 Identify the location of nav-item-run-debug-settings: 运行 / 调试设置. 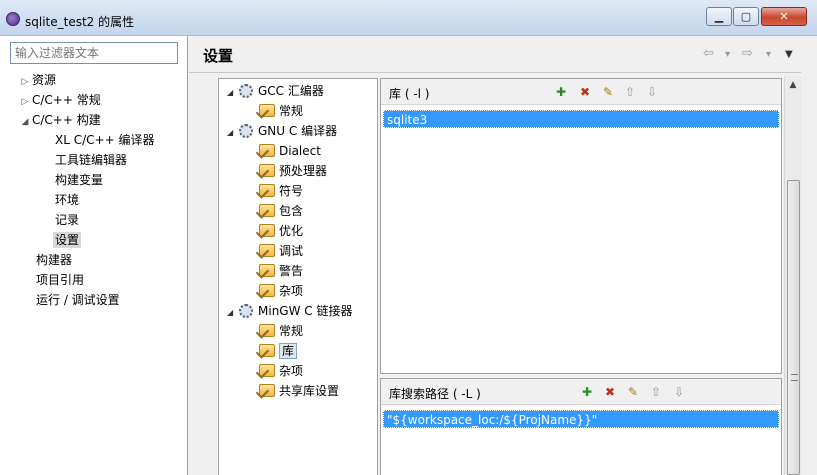
(78, 300).